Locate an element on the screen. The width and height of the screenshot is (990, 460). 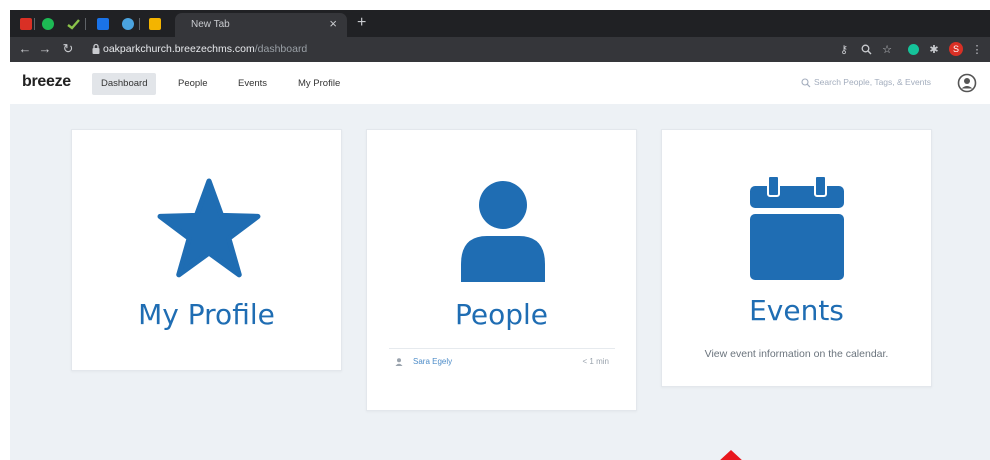
breeze-logo: breeze is located at coordinates (46, 82).